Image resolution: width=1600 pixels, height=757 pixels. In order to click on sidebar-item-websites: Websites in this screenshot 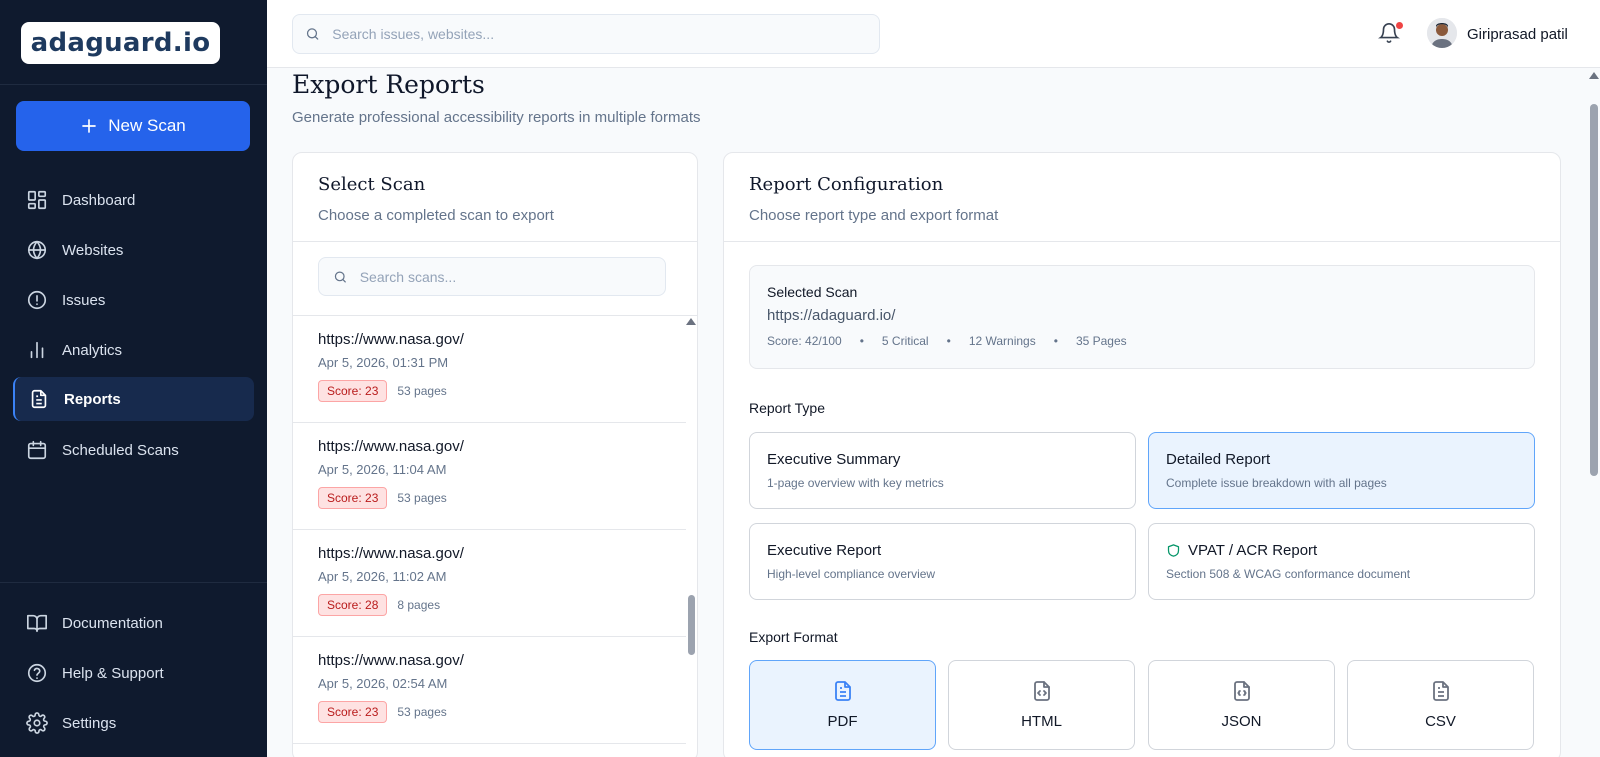, I will do `click(133, 250)`.